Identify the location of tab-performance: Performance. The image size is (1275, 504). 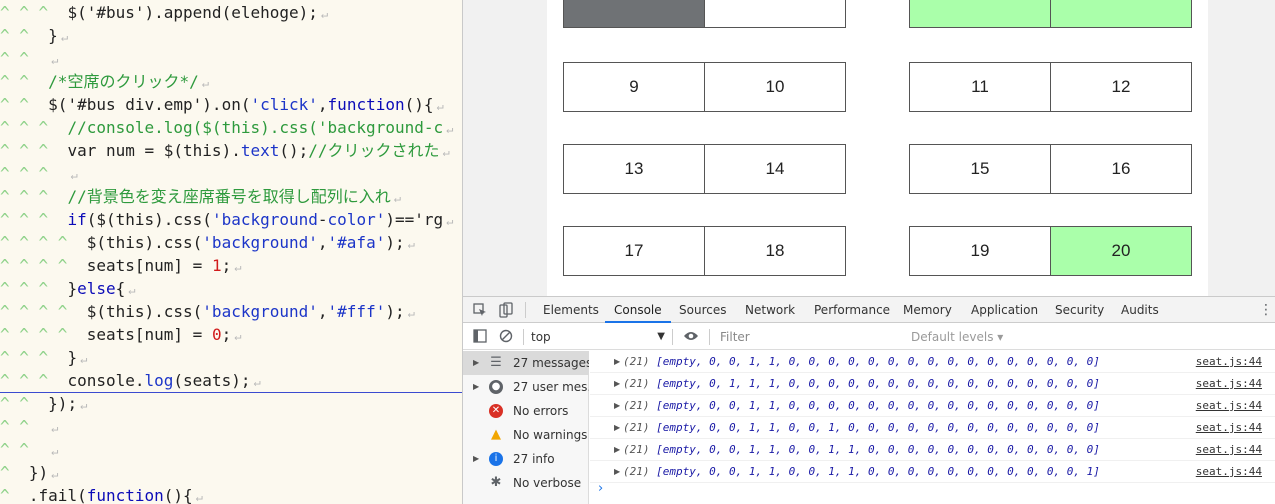
(852, 310).